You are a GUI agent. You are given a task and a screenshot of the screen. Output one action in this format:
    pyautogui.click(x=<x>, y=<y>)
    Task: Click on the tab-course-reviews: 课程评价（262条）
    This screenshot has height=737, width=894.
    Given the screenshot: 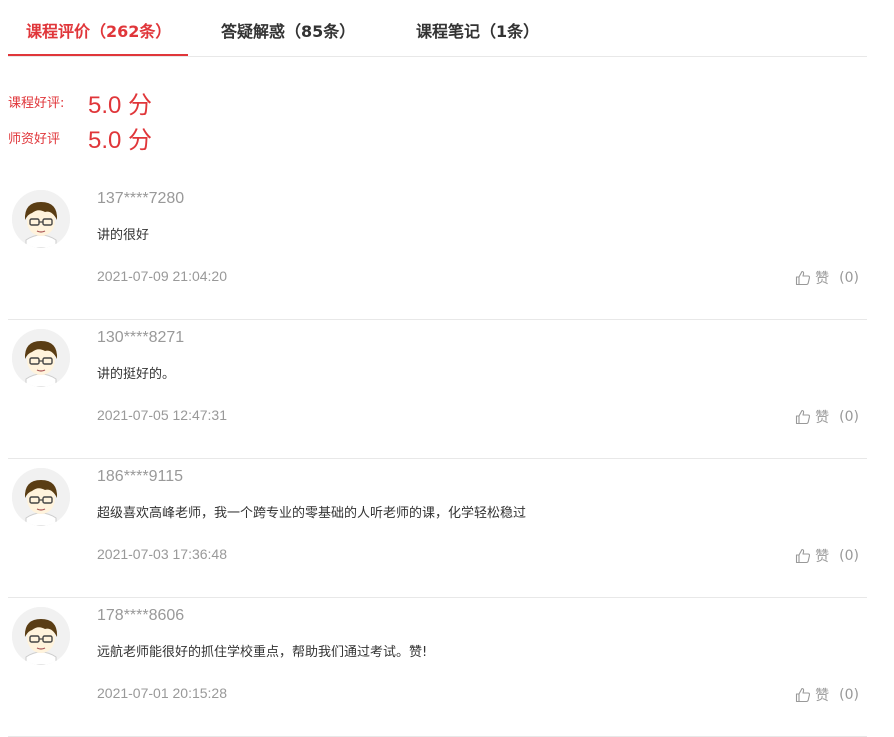 What is the action you would take?
    pyautogui.click(x=98, y=28)
    